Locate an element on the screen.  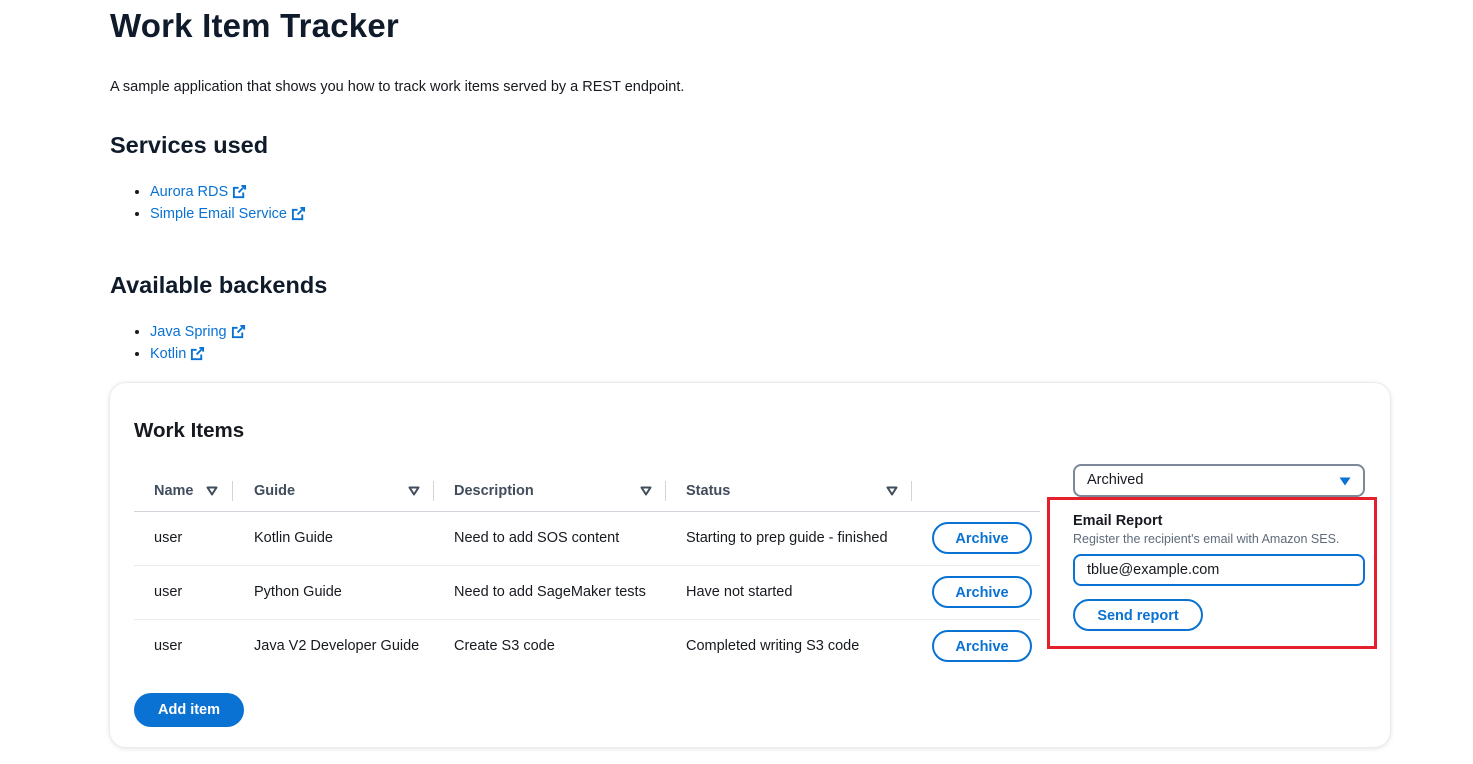
link-kotlin: Kotlin is located at coordinates (177, 354).